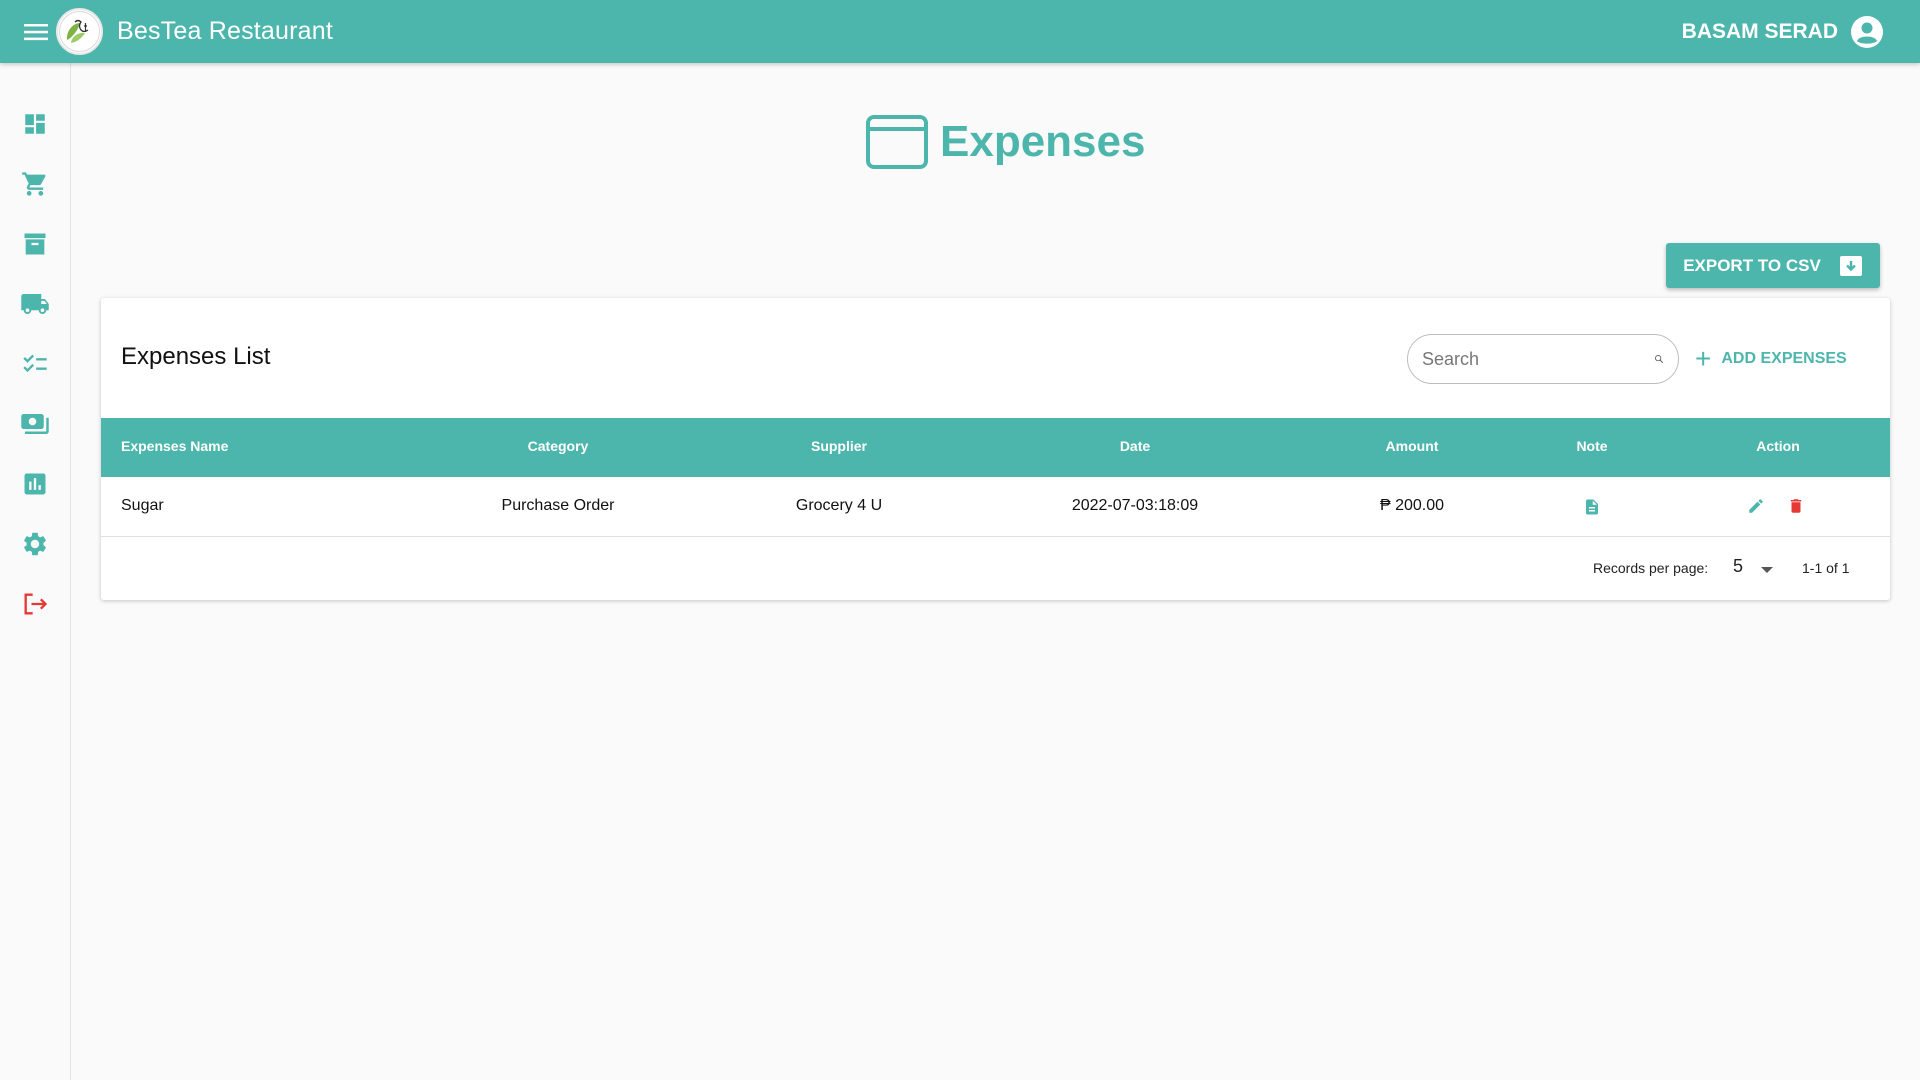 This screenshot has height=1080, width=1920. What do you see at coordinates (995, 569) in the screenshot?
I see `table-pagination: Records per page: 5 1-1 of 1` at bounding box center [995, 569].